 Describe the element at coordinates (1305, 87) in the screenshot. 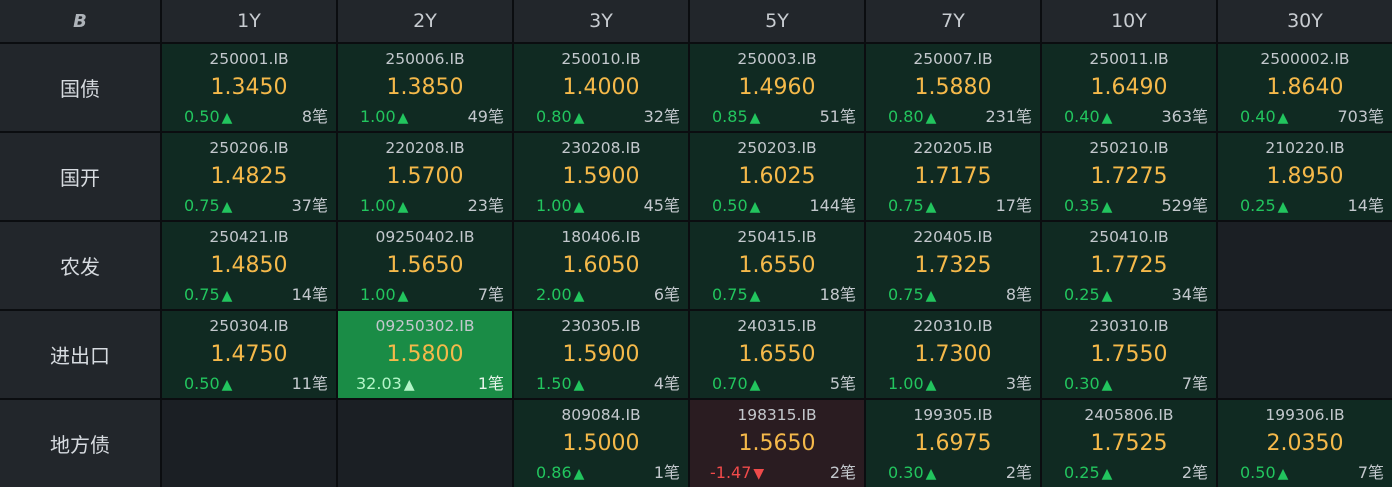

I see `bond-quote-cell: 2500002.IB 1.8640 0.40 ▲ 703笔` at that location.